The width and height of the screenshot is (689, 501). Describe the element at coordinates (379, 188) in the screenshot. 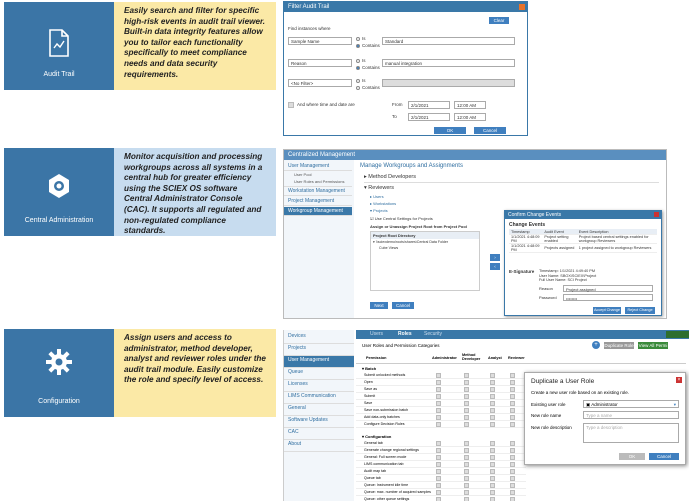

I see `reviewers-group: ▾ Reviewers` at that location.